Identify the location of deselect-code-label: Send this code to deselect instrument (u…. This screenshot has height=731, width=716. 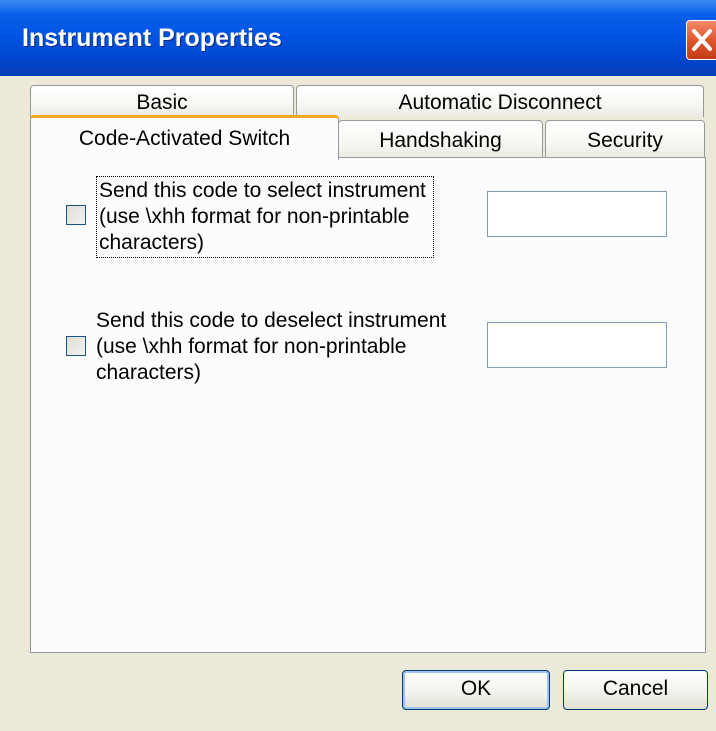
(296, 347).